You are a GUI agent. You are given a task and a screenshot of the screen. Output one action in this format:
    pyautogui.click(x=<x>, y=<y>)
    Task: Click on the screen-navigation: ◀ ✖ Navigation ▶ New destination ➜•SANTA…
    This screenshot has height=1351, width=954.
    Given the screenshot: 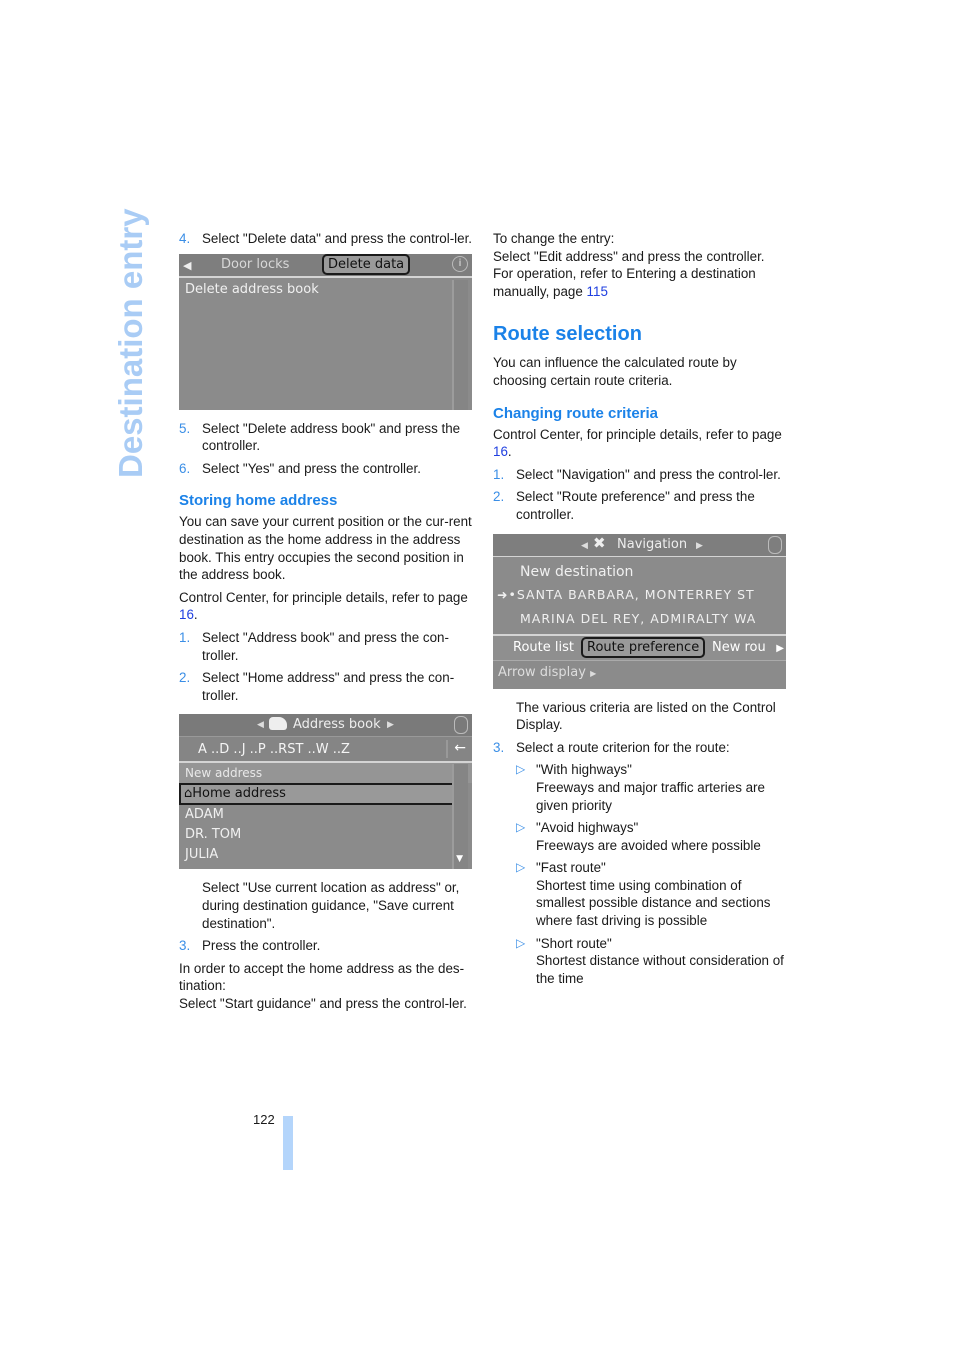 What is the action you would take?
    pyautogui.click(x=639, y=611)
    